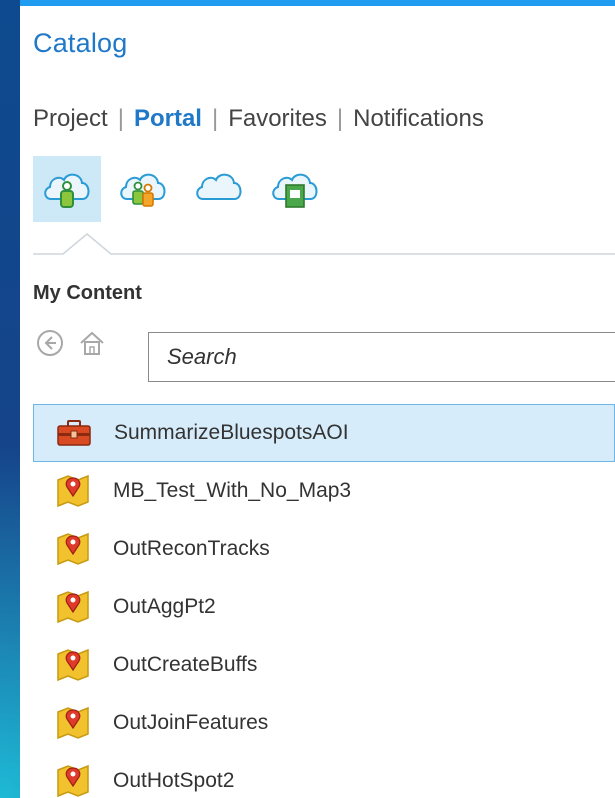 The image size is (615, 798). I want to click on back-button, so click(50, 343).